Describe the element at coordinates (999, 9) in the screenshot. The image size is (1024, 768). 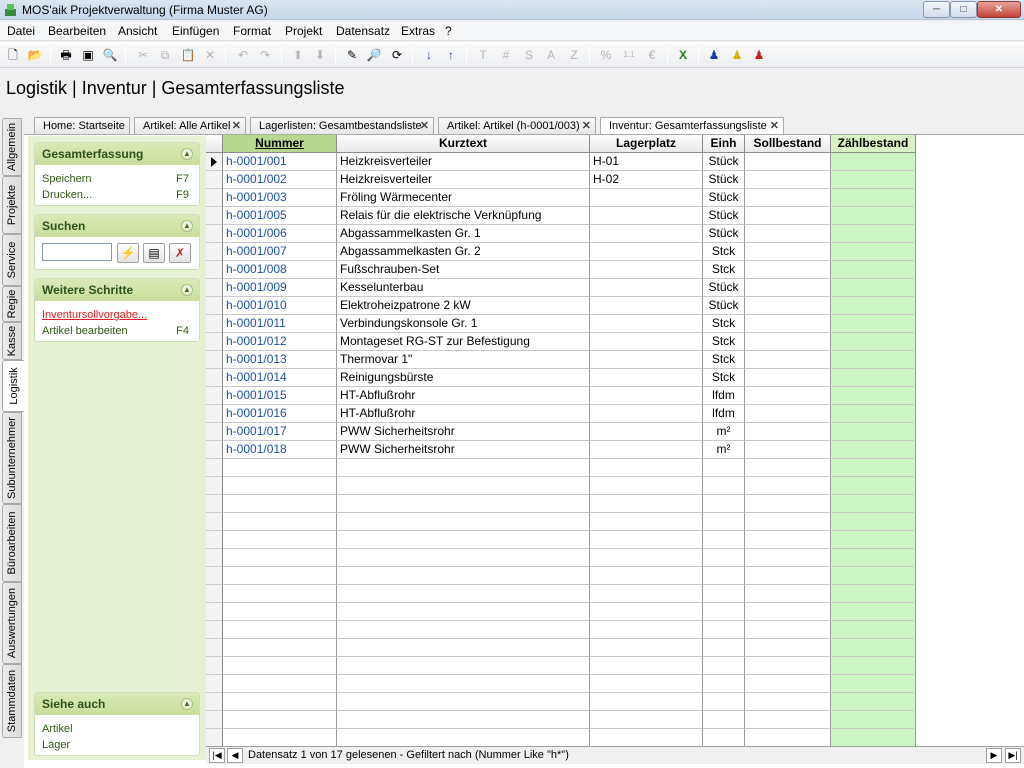
I see `close-button: ✕` at that location.